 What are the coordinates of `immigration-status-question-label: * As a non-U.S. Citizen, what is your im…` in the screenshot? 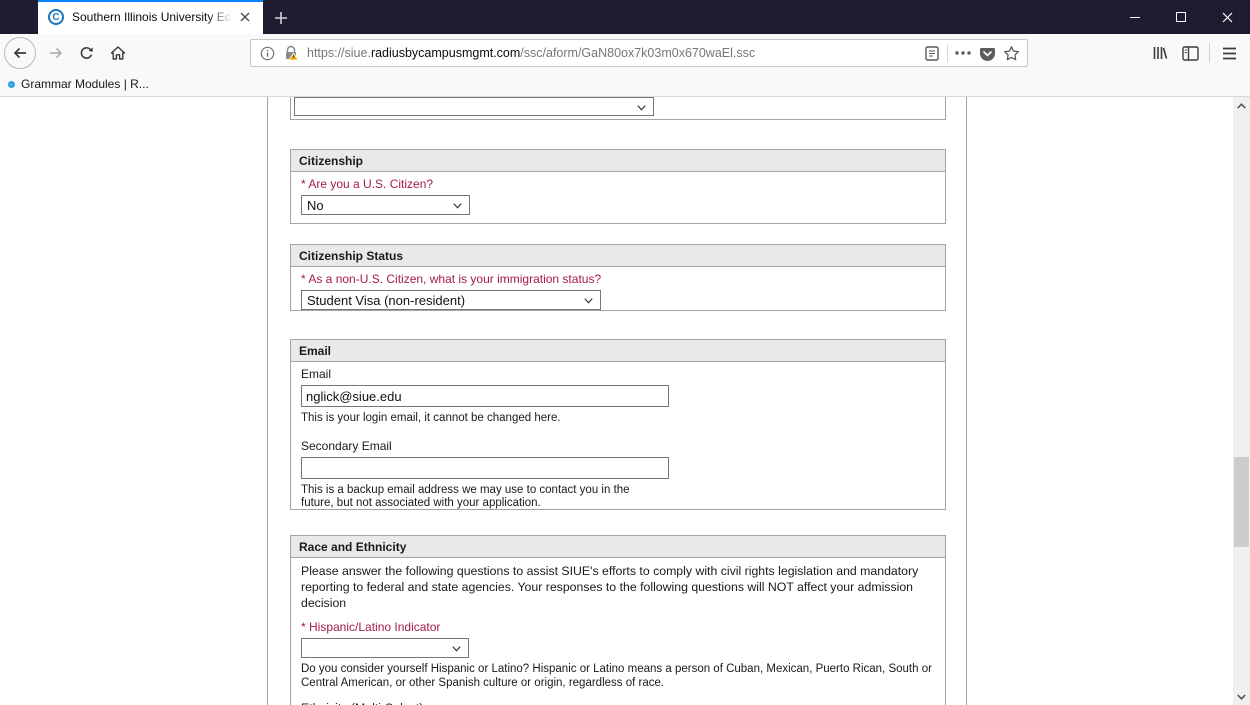 It's located at (451, 279).